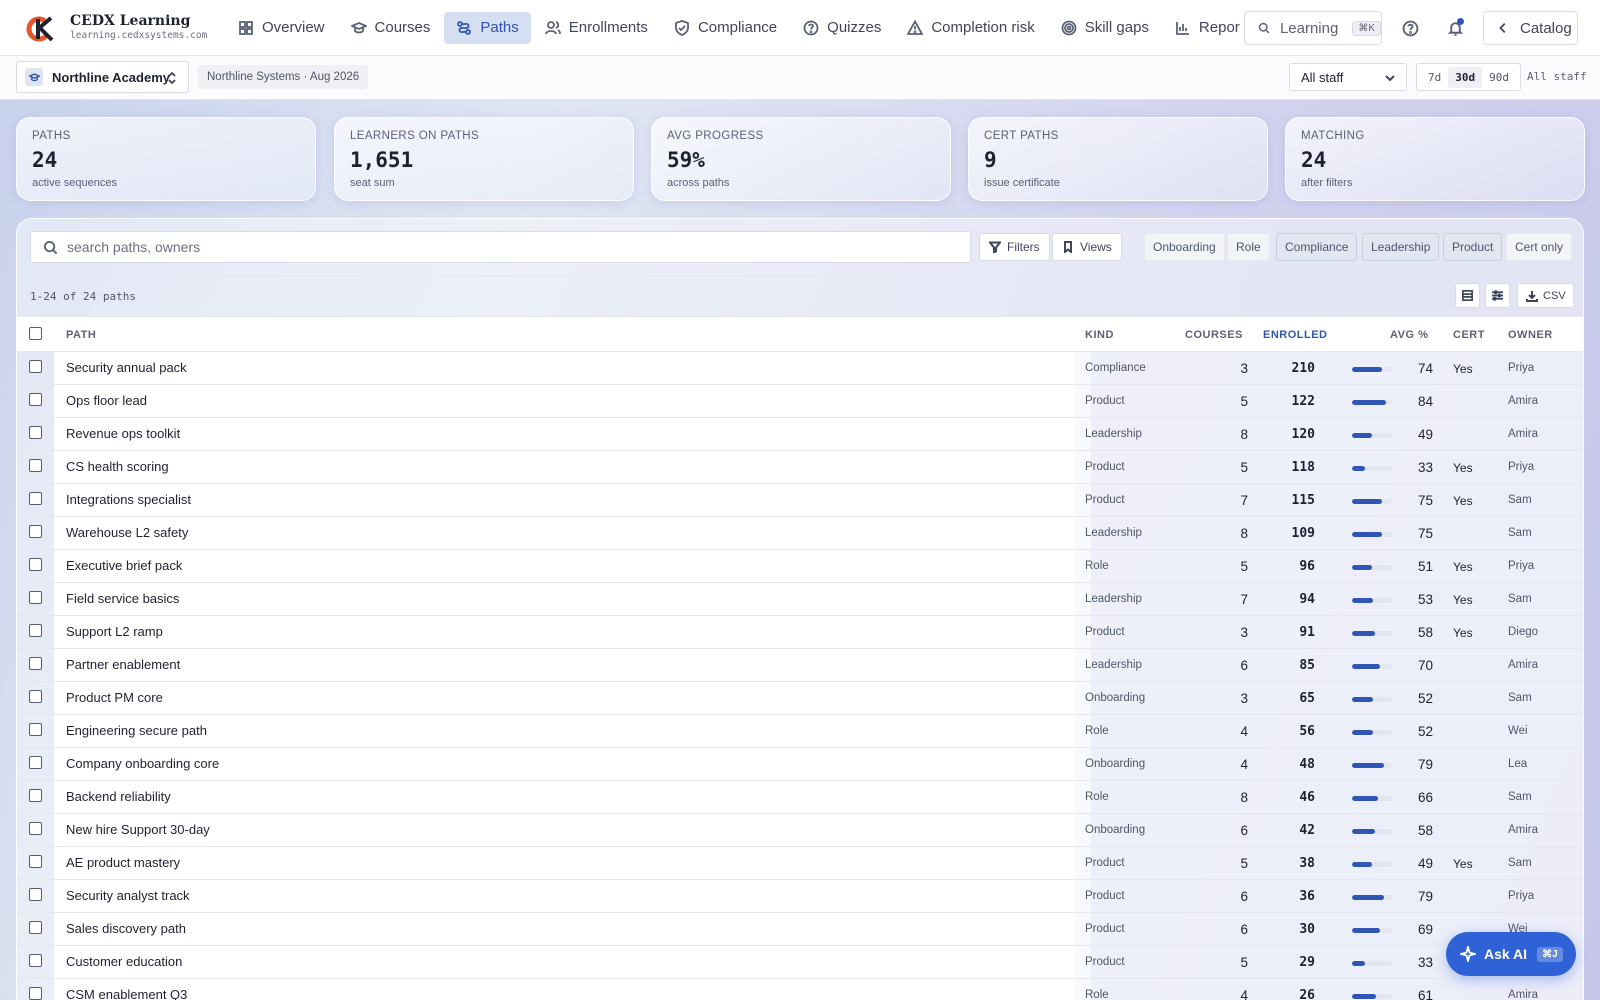 This screenshot has width=1600, height=1000. What do you see at coordinates (1473, 247) in the screenshot?
I see `chip-product: Product` at bounding box center [1473, 247].